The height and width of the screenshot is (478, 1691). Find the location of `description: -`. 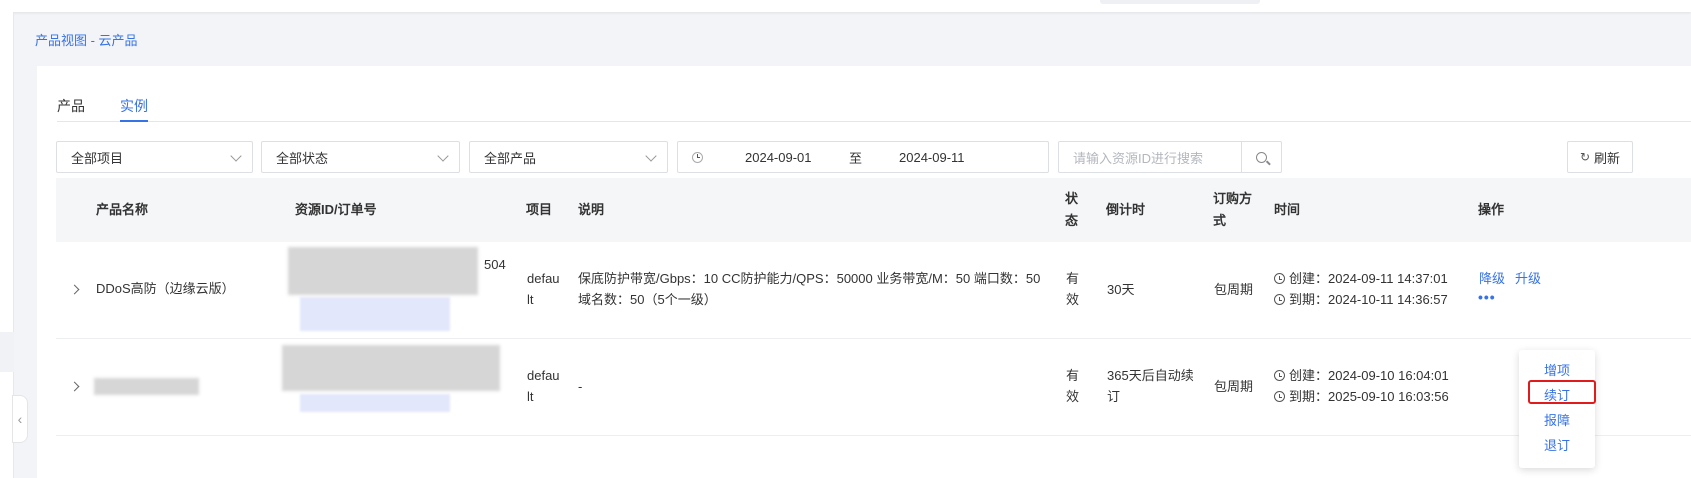

description: - is located at coordinates (580, 386).